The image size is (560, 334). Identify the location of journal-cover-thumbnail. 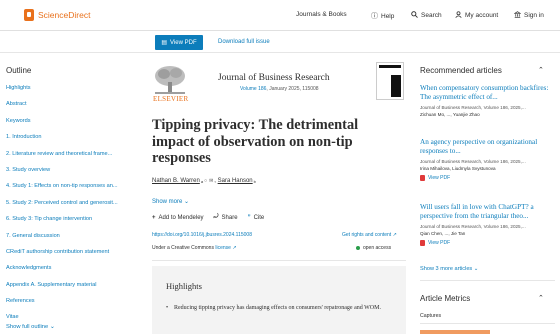
(390, 81).